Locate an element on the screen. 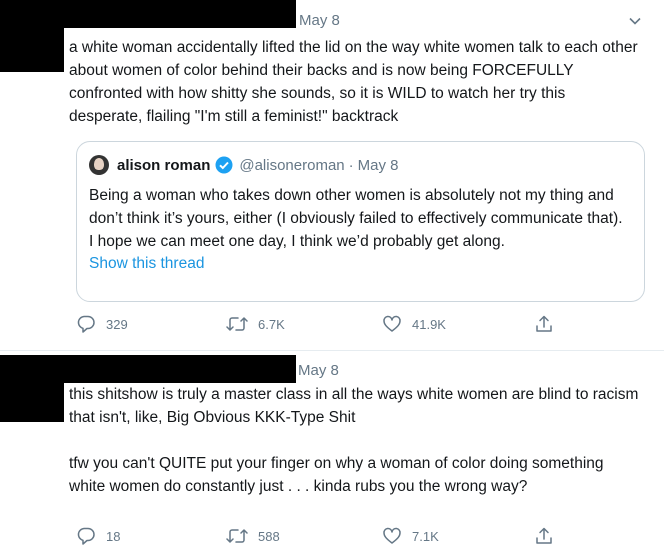 The image size is (664, 556). retweet-count: 588 is located at coordinates (269, 536).